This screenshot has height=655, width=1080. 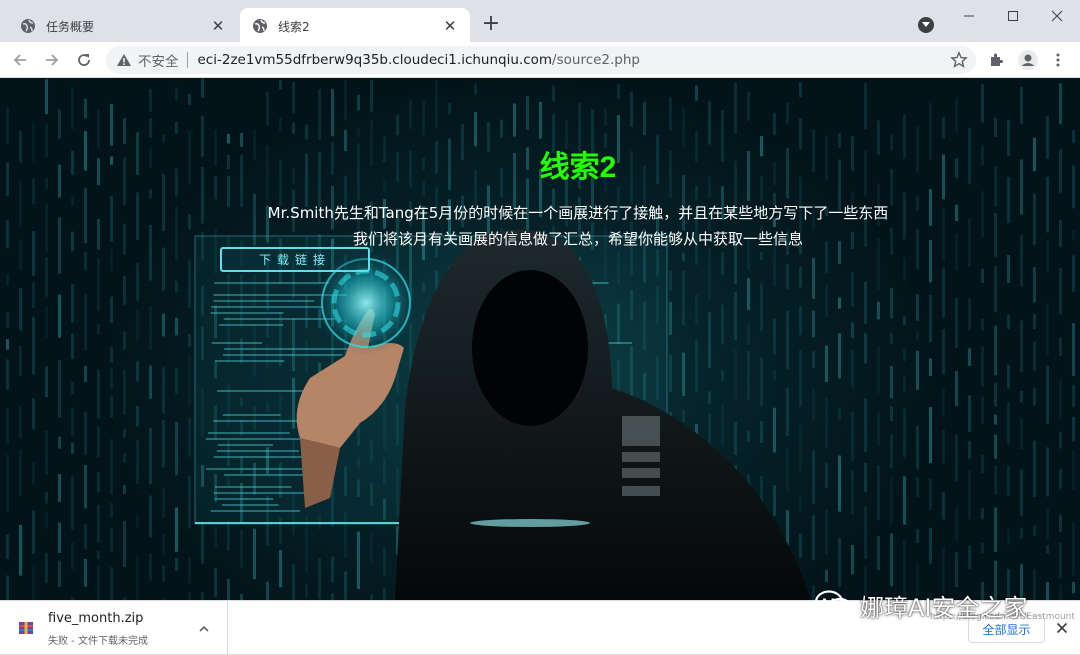 What do you see at coordinates (540, 238) in the screenshot?
I see `intro-text-line-2: 我们将该月有关画展的信息做了汇总，希望你能够从中获取一些信息` at bounding box center [540, 238].